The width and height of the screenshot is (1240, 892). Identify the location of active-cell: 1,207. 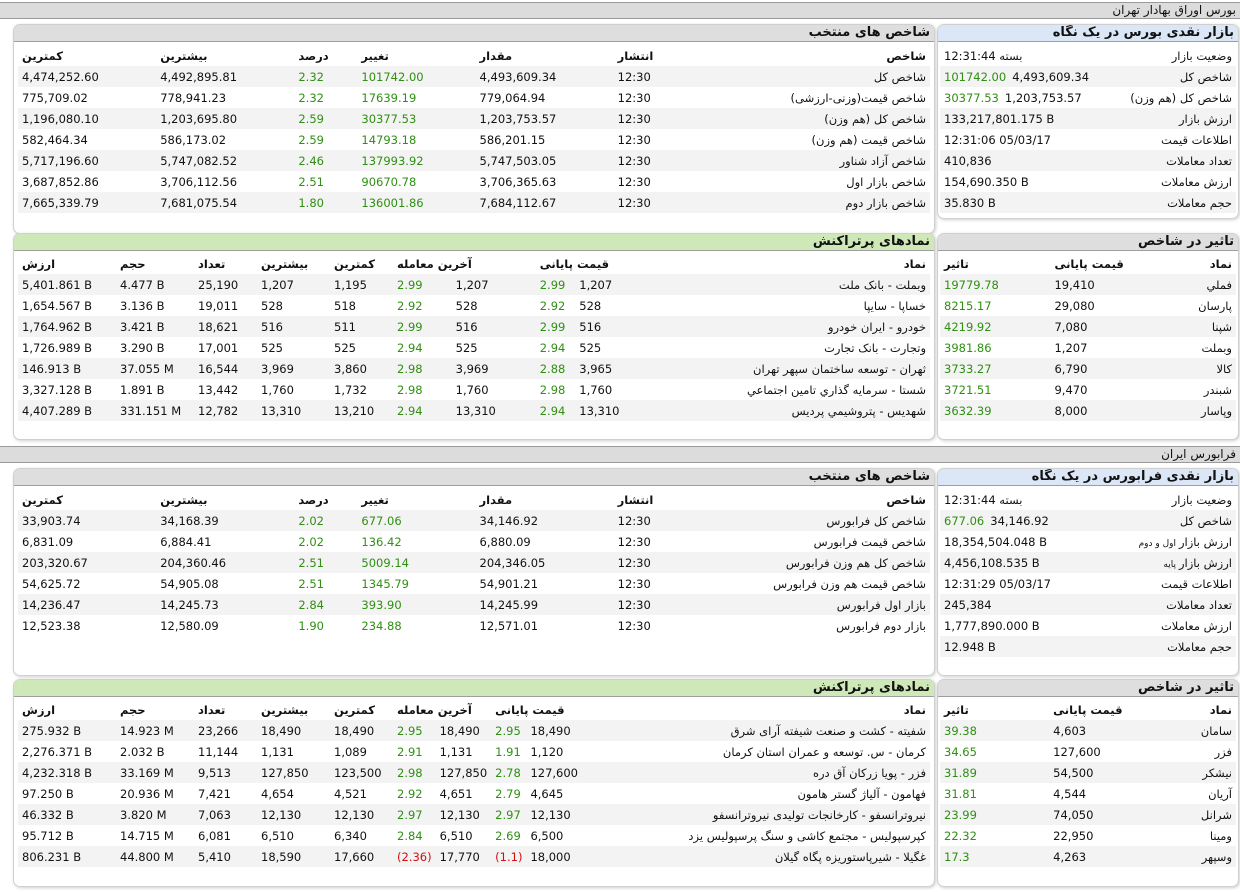
(493, 284).